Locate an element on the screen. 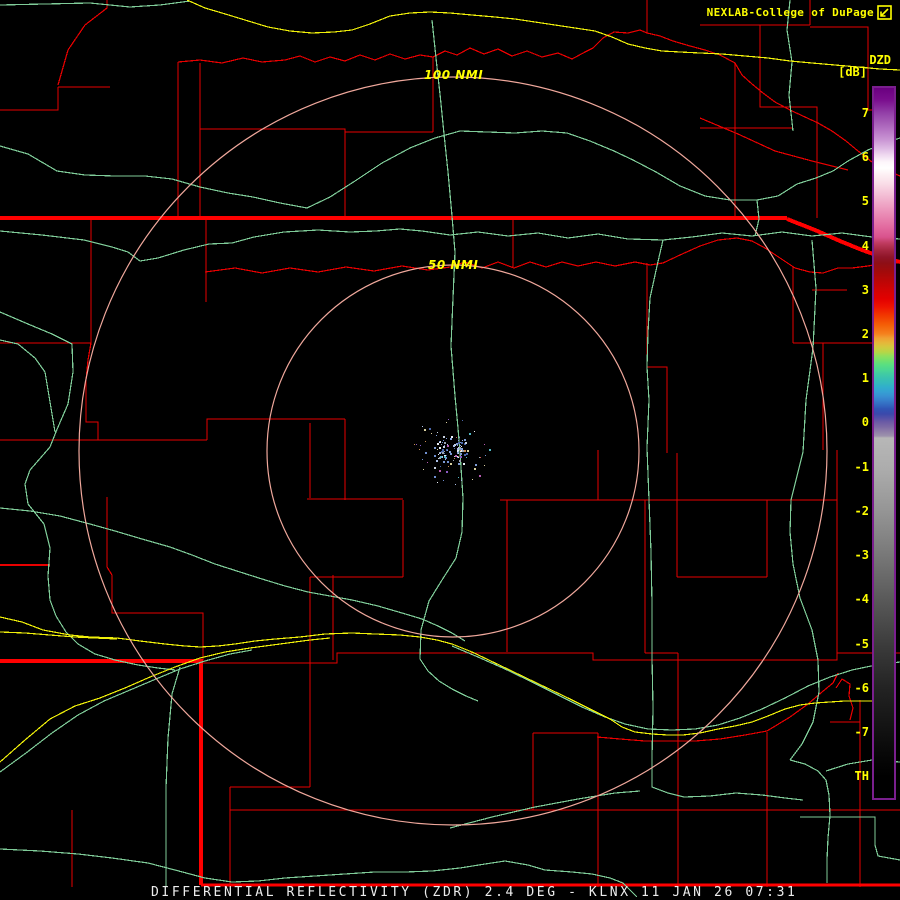 The image size is (900, 900). range-ring-label-100nmi: 100 NMI is located at coordinates (454, 75).